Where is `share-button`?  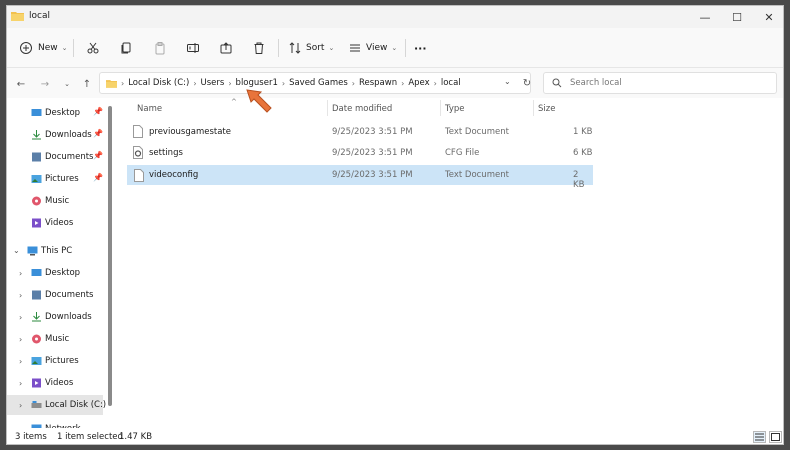 share-button is located at coordinates (226, 48).